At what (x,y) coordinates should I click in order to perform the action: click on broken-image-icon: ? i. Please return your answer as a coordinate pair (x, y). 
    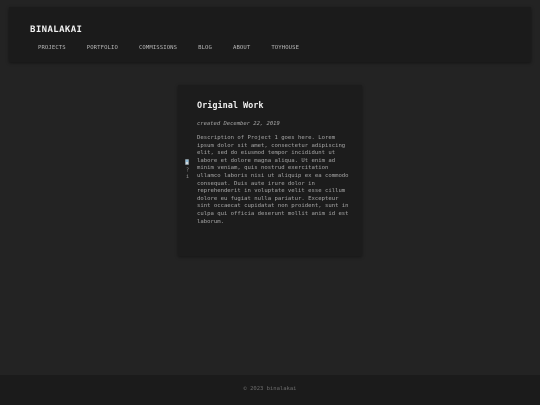
    Looking at the image, I should click on (187, 169).